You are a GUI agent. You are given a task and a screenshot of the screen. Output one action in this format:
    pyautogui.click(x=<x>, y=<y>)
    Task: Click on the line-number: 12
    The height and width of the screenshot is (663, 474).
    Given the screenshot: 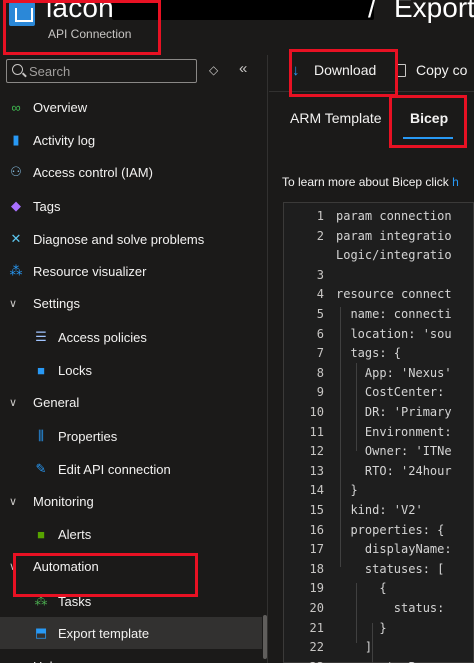 What is the action you would take?
    pyautogui.click(x=316, y=451)
    